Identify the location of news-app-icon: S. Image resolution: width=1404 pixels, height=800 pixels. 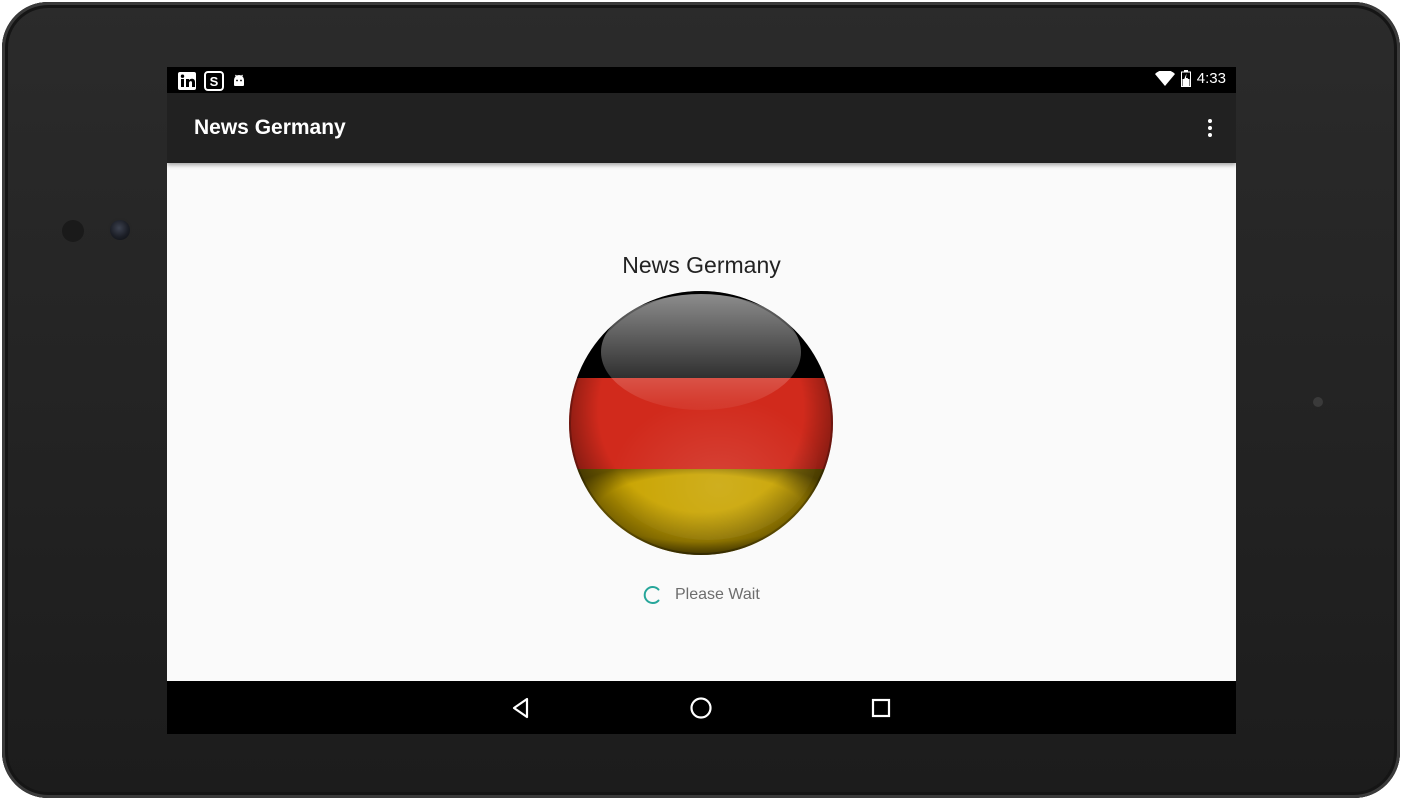
(214, 81).